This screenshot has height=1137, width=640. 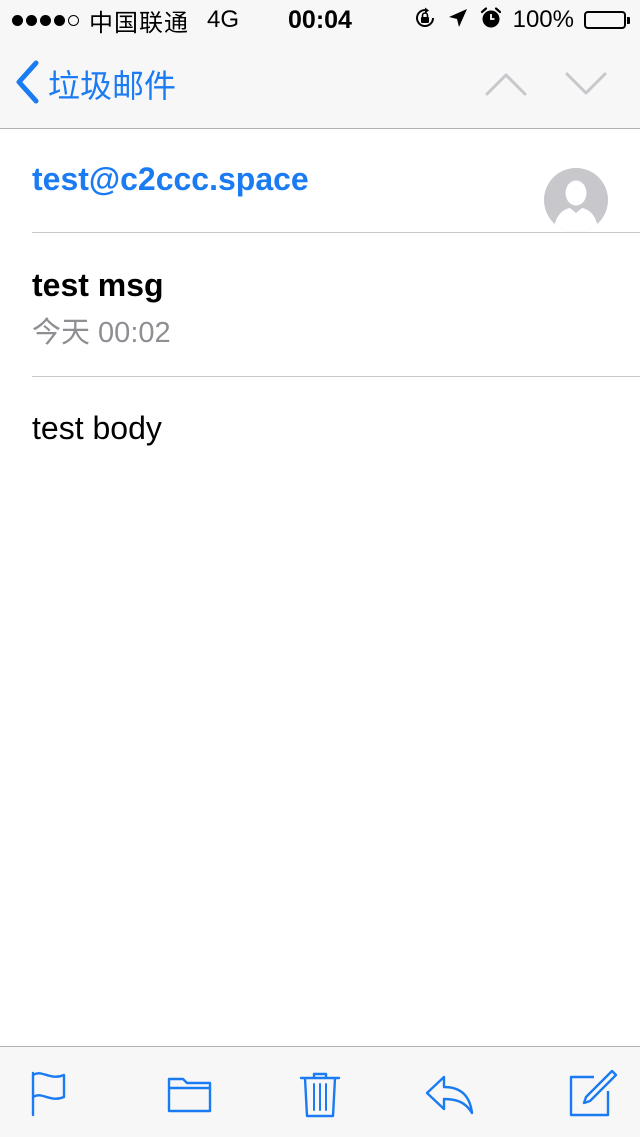 What do you see at coordinates (543, 19) in the screenshot?
I see `battery-percent: 100%` at bounding box center [543, 19].